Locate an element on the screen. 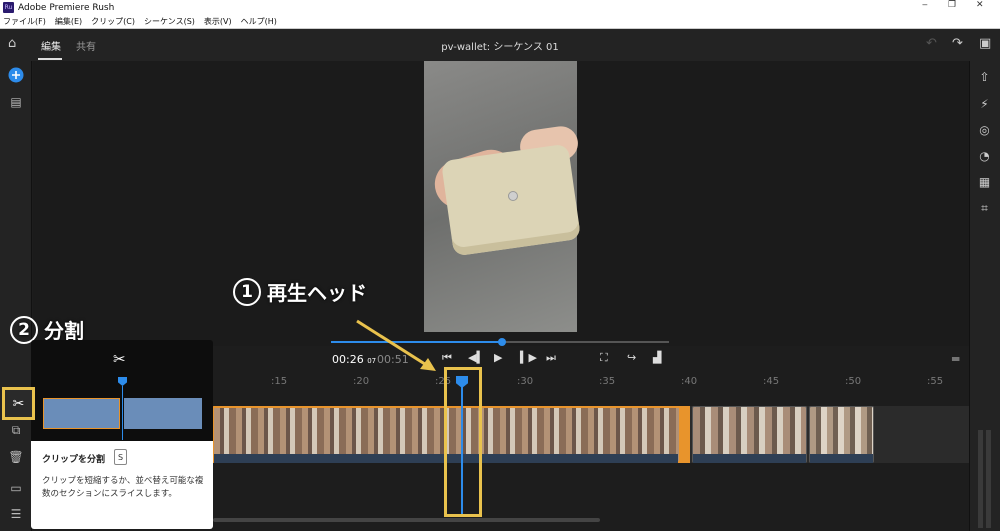 The image size is (1000, 531). annotation-number: 1 is located at coordinates (247, 291).